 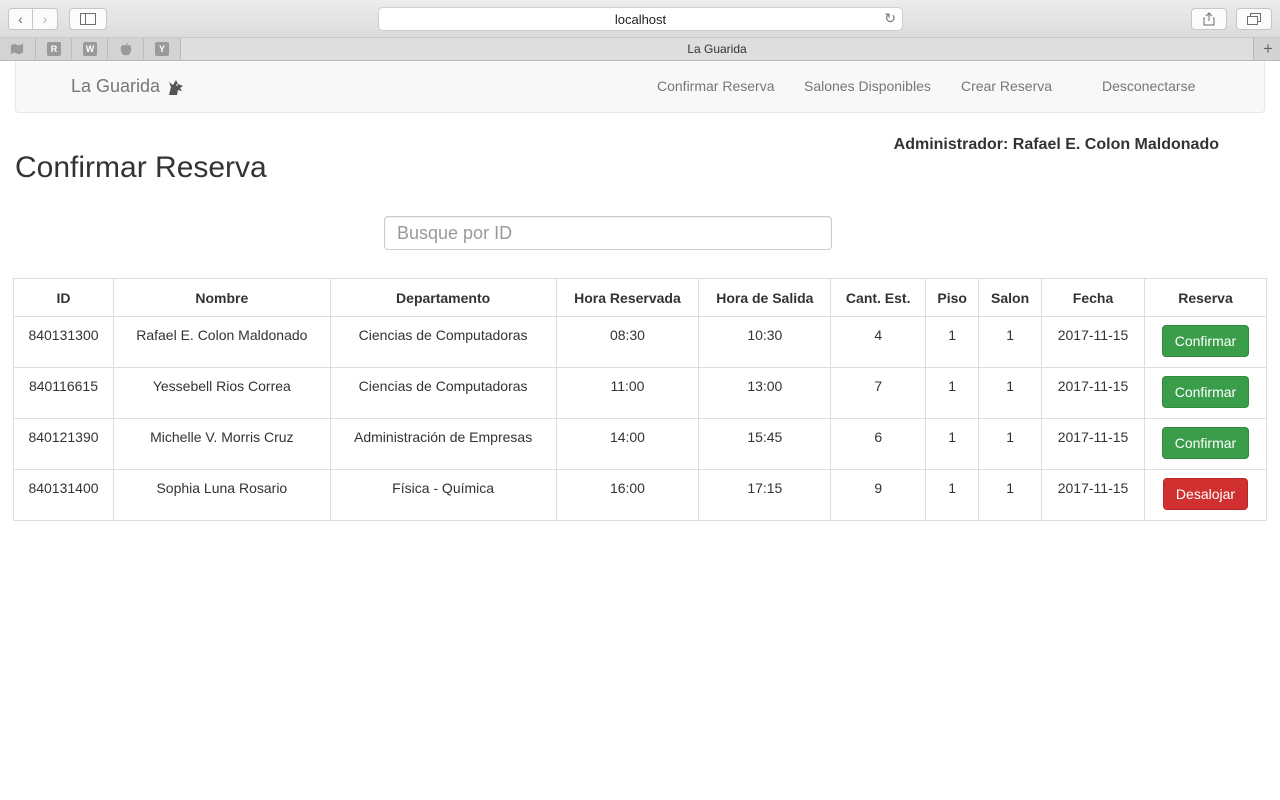 I want to click on column-header-reserva: Reserva, so click(x=1205, y=297).